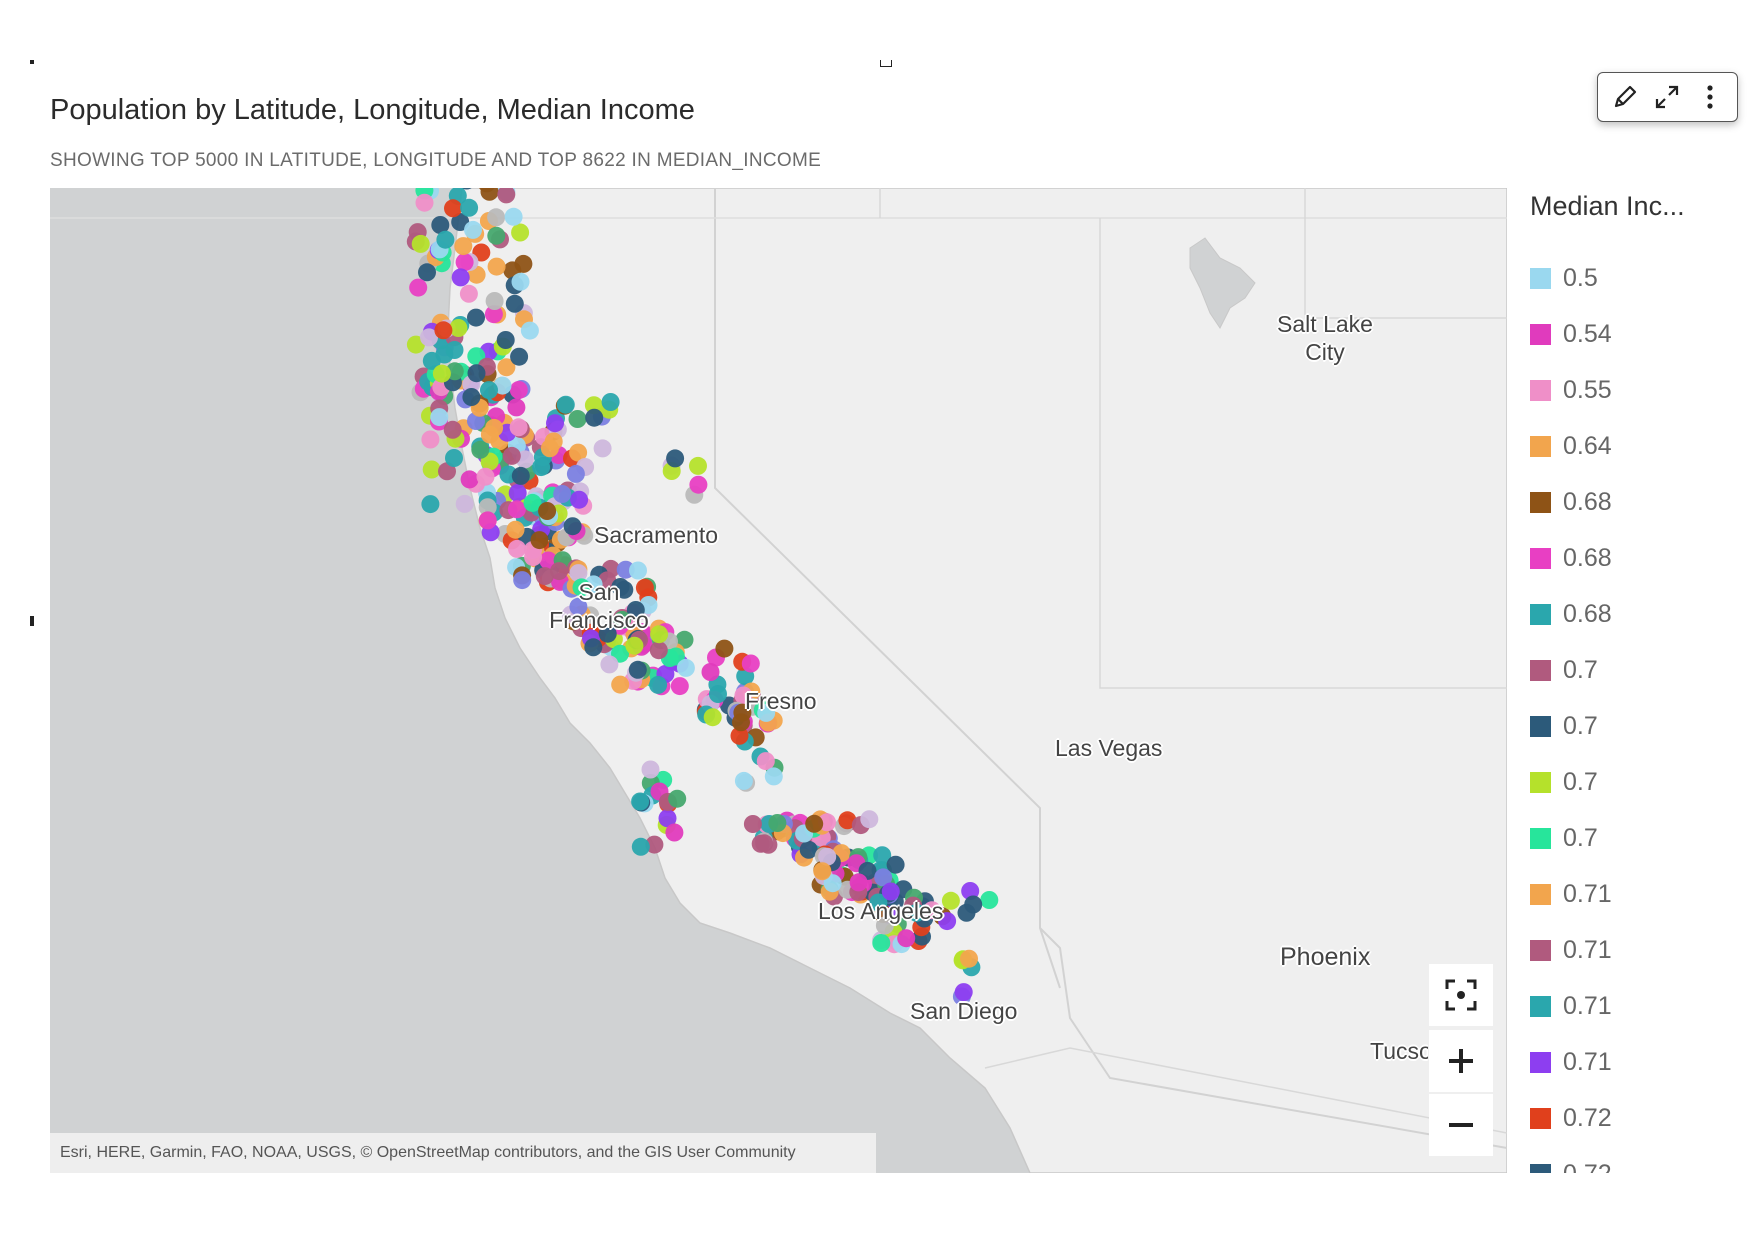 This screenshot has height=1240, width=1755. Describe the element at coordinates (1625, 97) in the screenshot. I see `pencil-icon` at that location.